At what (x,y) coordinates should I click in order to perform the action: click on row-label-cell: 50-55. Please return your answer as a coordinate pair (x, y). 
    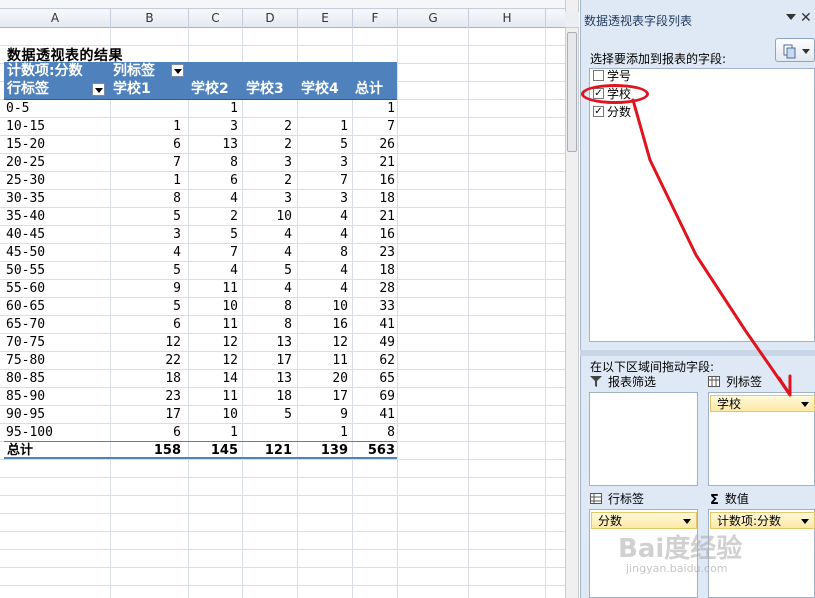
    Looking at the image, I should click on (25, 271).